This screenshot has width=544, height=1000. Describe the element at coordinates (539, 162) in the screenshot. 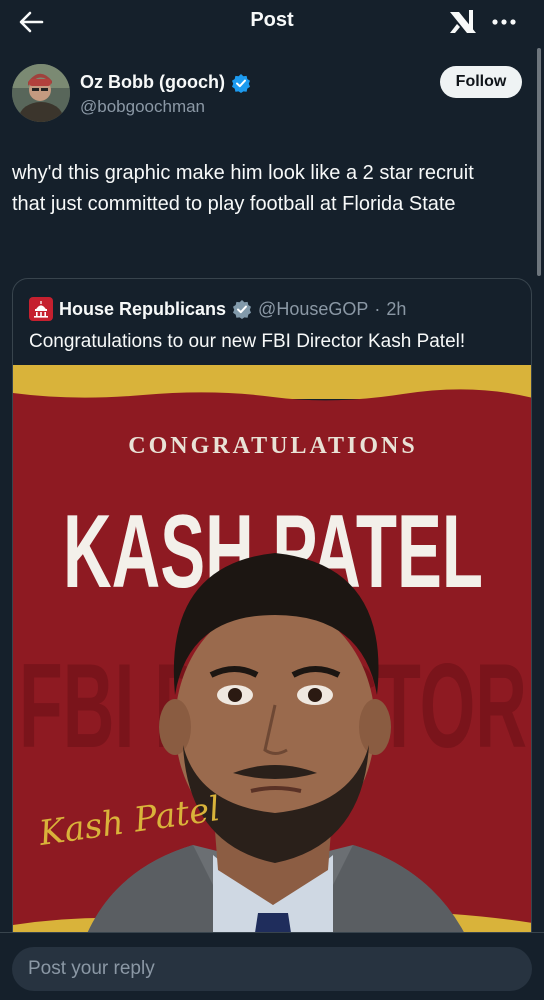

I see `scrollbar` at that location.